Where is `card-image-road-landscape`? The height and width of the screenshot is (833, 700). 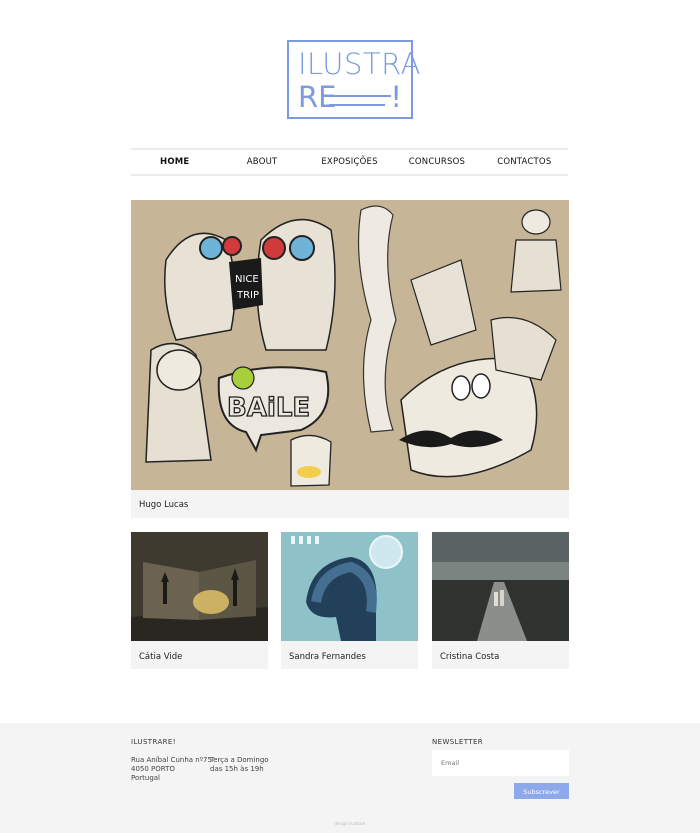 card-image-road-landscape is located at coordinates (500, 586).